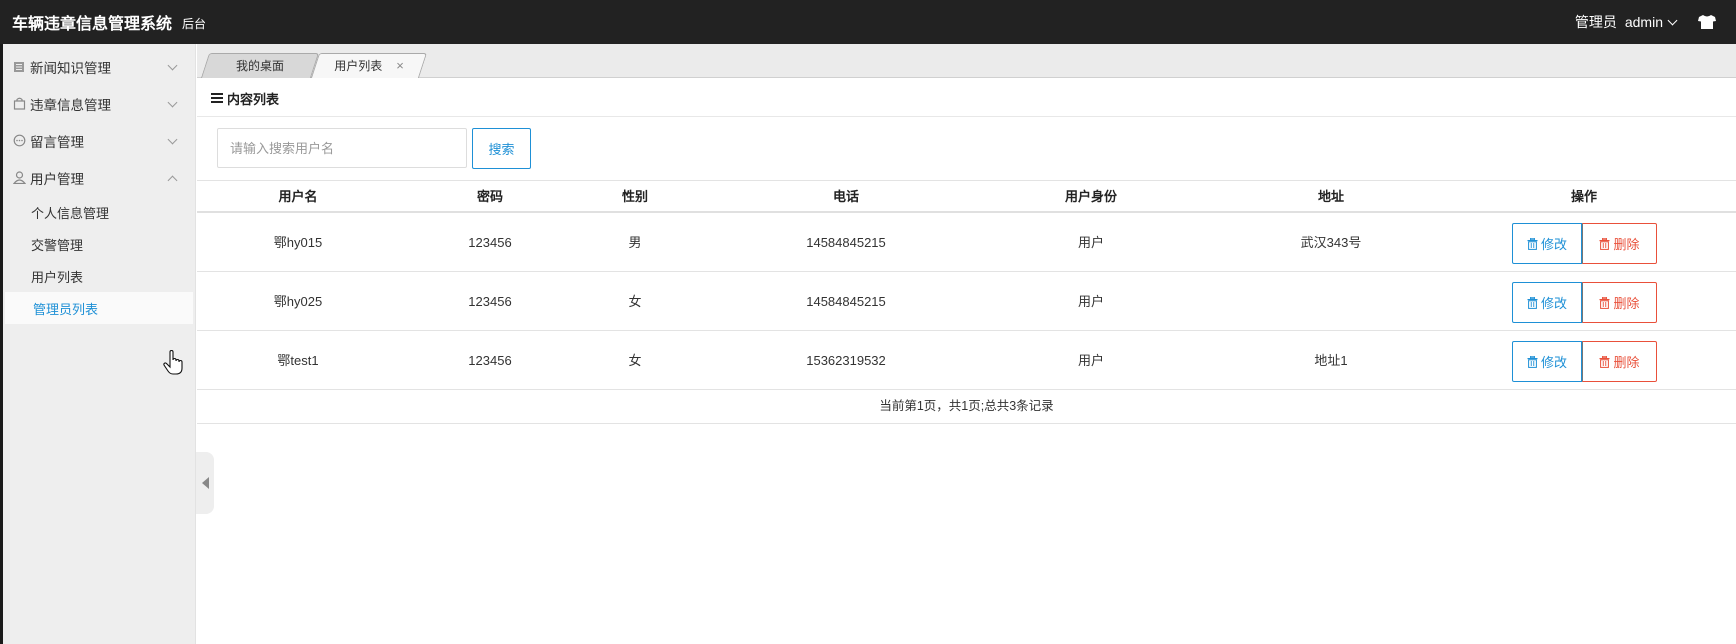  I want to click on sidebar-group-label: 用户管理, so click(57, 179).